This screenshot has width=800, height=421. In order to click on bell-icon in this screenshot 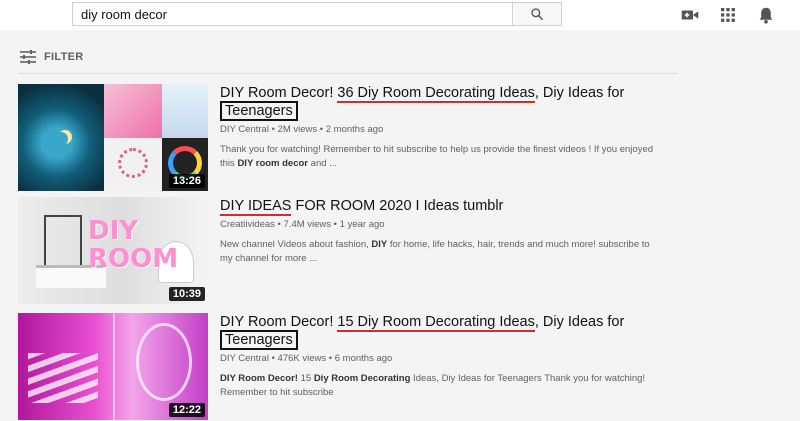, I will do `click(766, 15)`.